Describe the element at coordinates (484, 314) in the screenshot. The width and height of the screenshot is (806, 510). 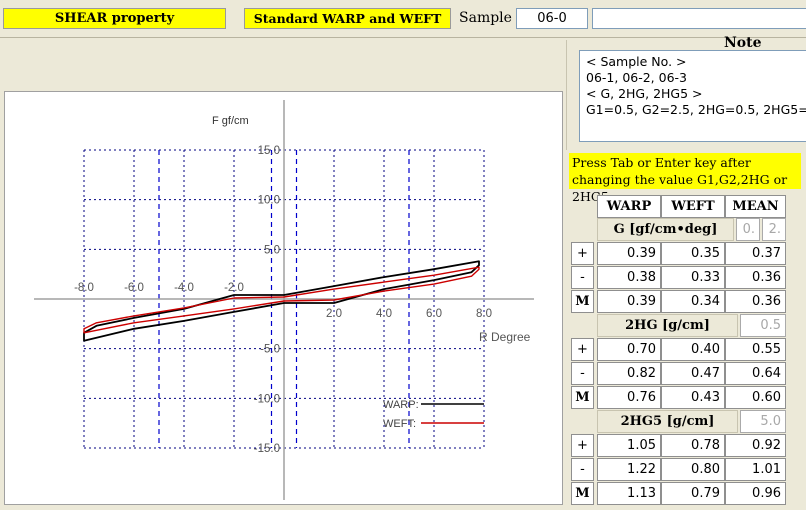
I see `x-tick-label: 8.0` at that location.